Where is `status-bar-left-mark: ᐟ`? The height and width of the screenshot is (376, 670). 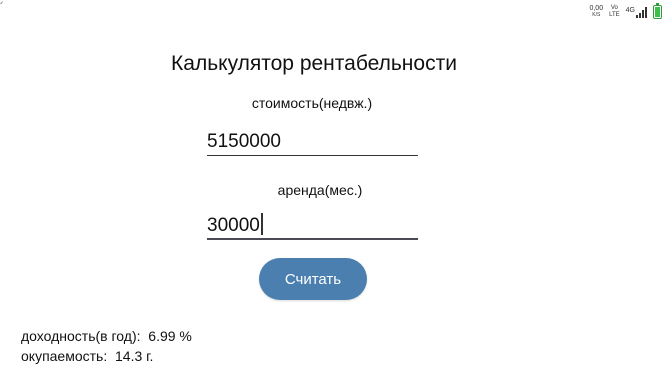 status-bar-left-mark: ᐟ is located at coordinates (2, 4).